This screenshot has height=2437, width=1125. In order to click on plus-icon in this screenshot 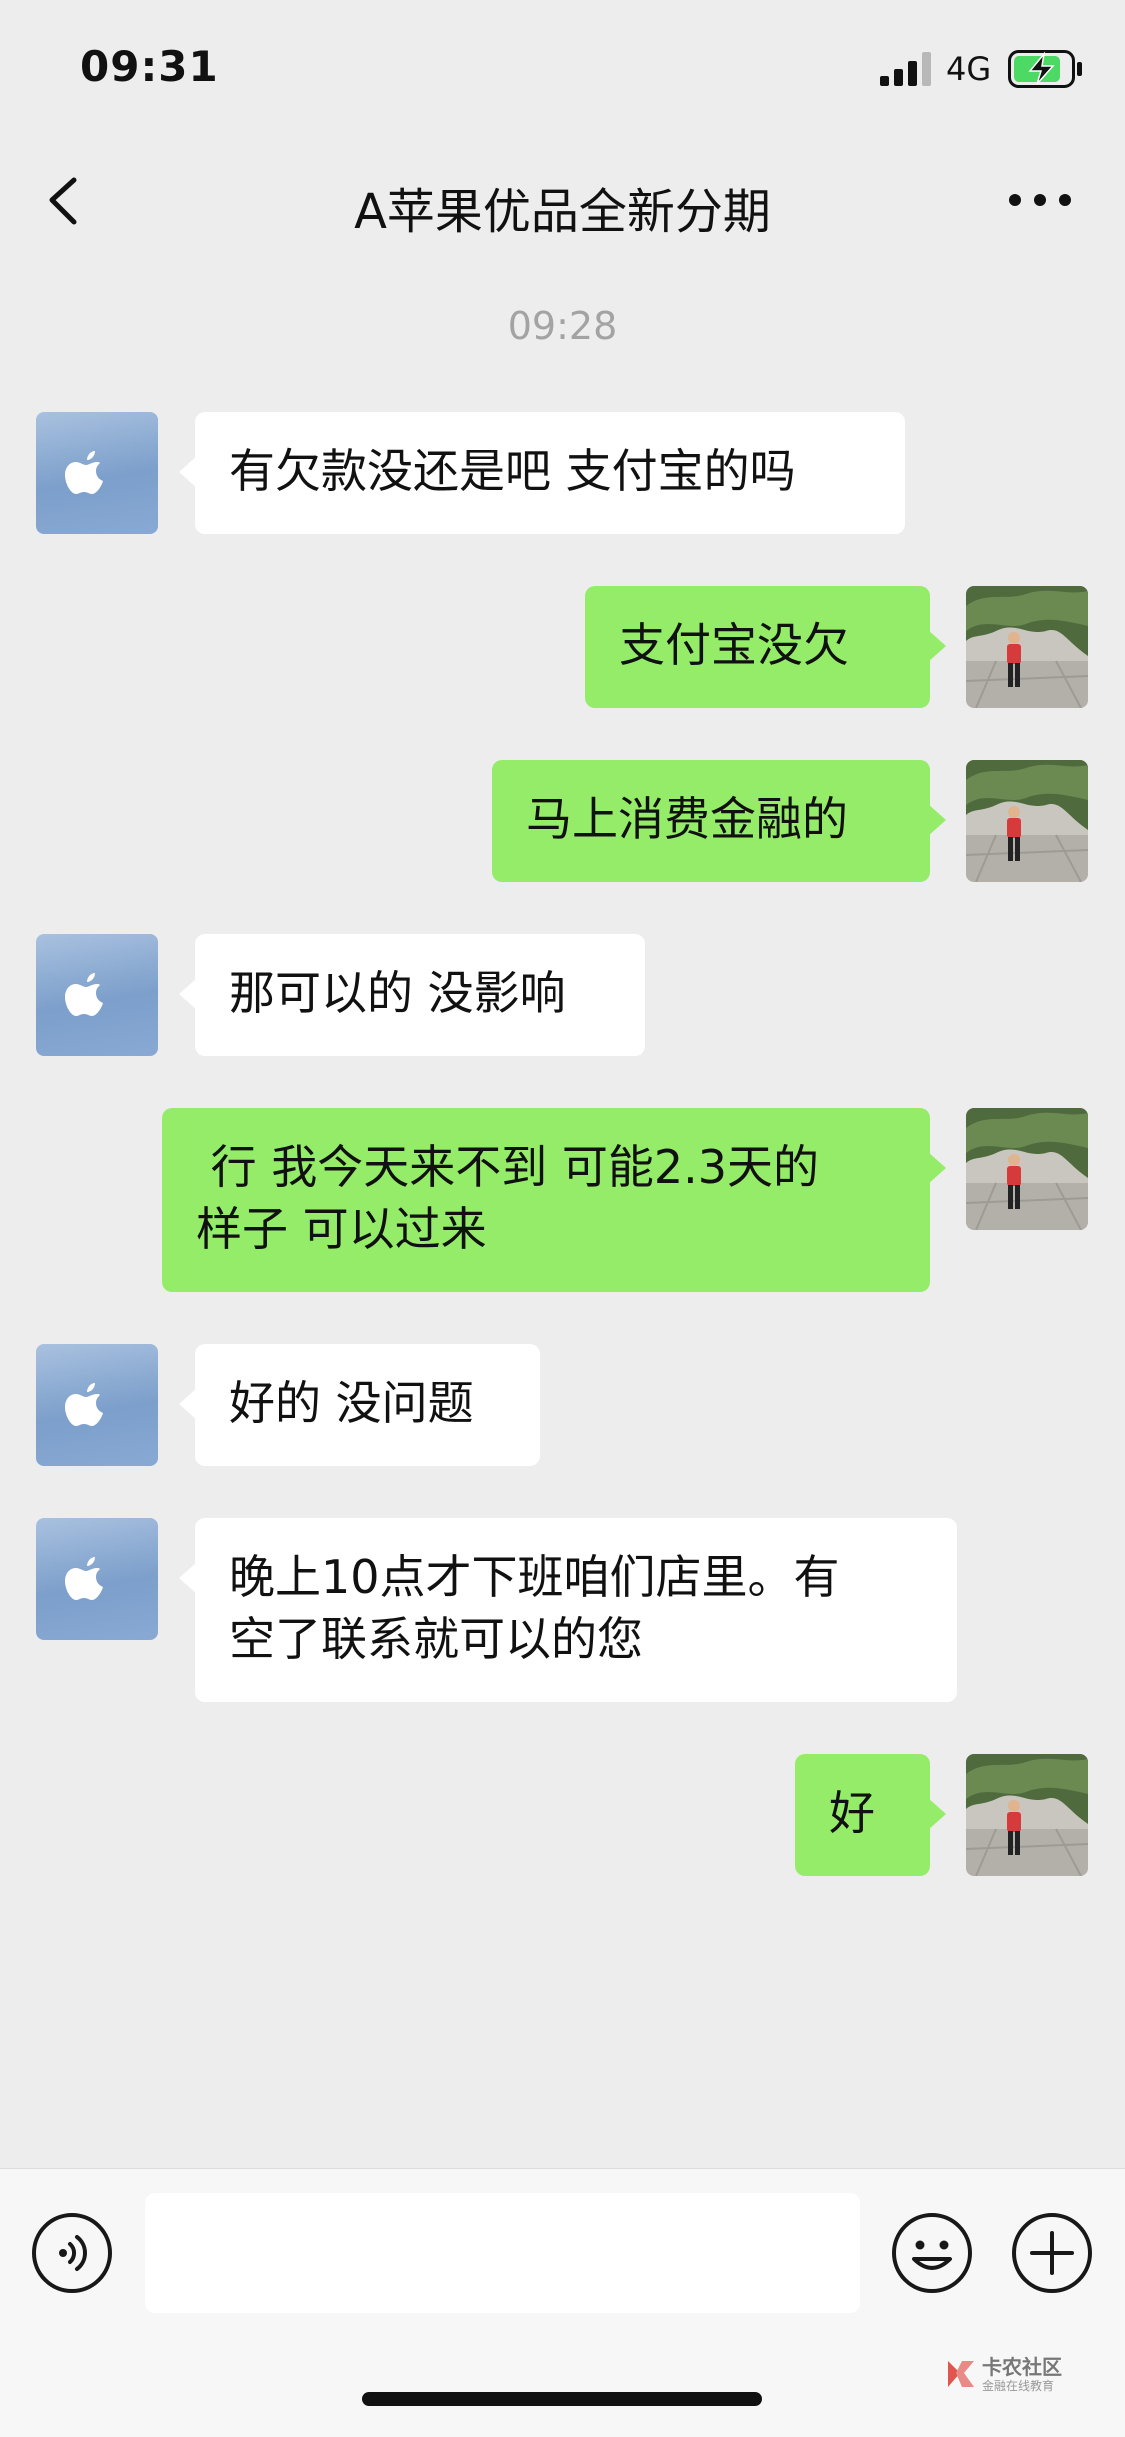, I will do `click(1052, 2253)`.